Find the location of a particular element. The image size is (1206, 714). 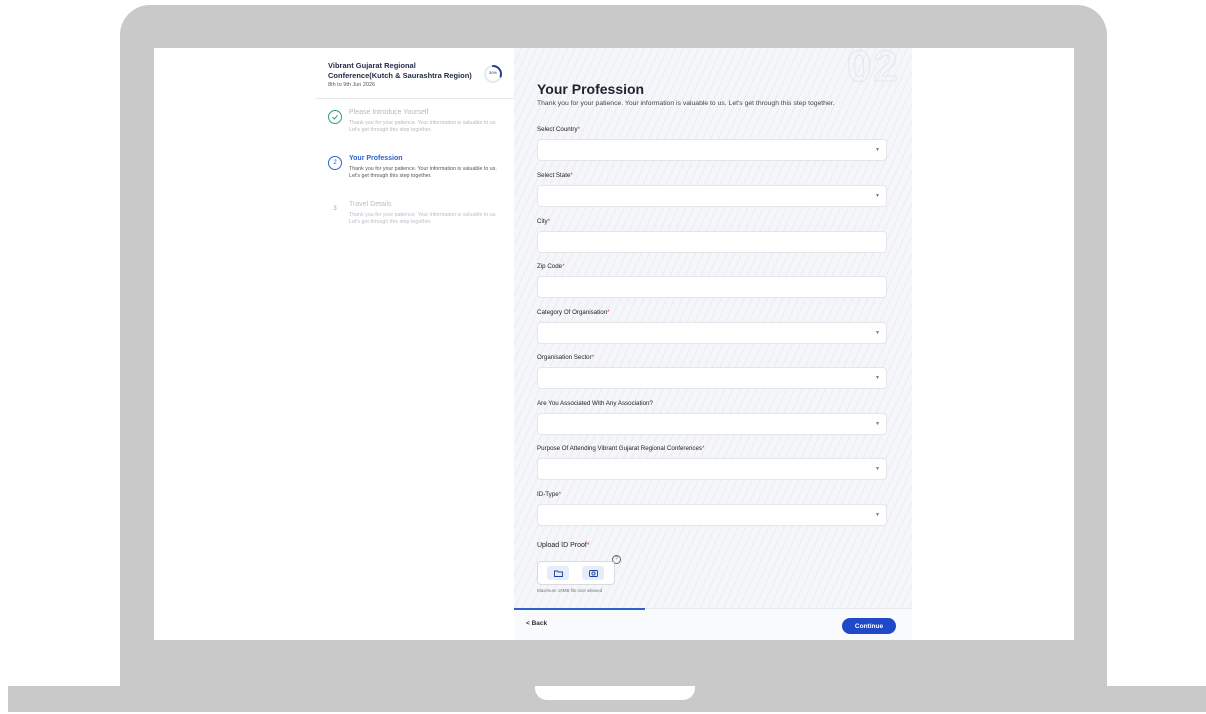

form-title: Your Profession is located at coordinates (591, 89).